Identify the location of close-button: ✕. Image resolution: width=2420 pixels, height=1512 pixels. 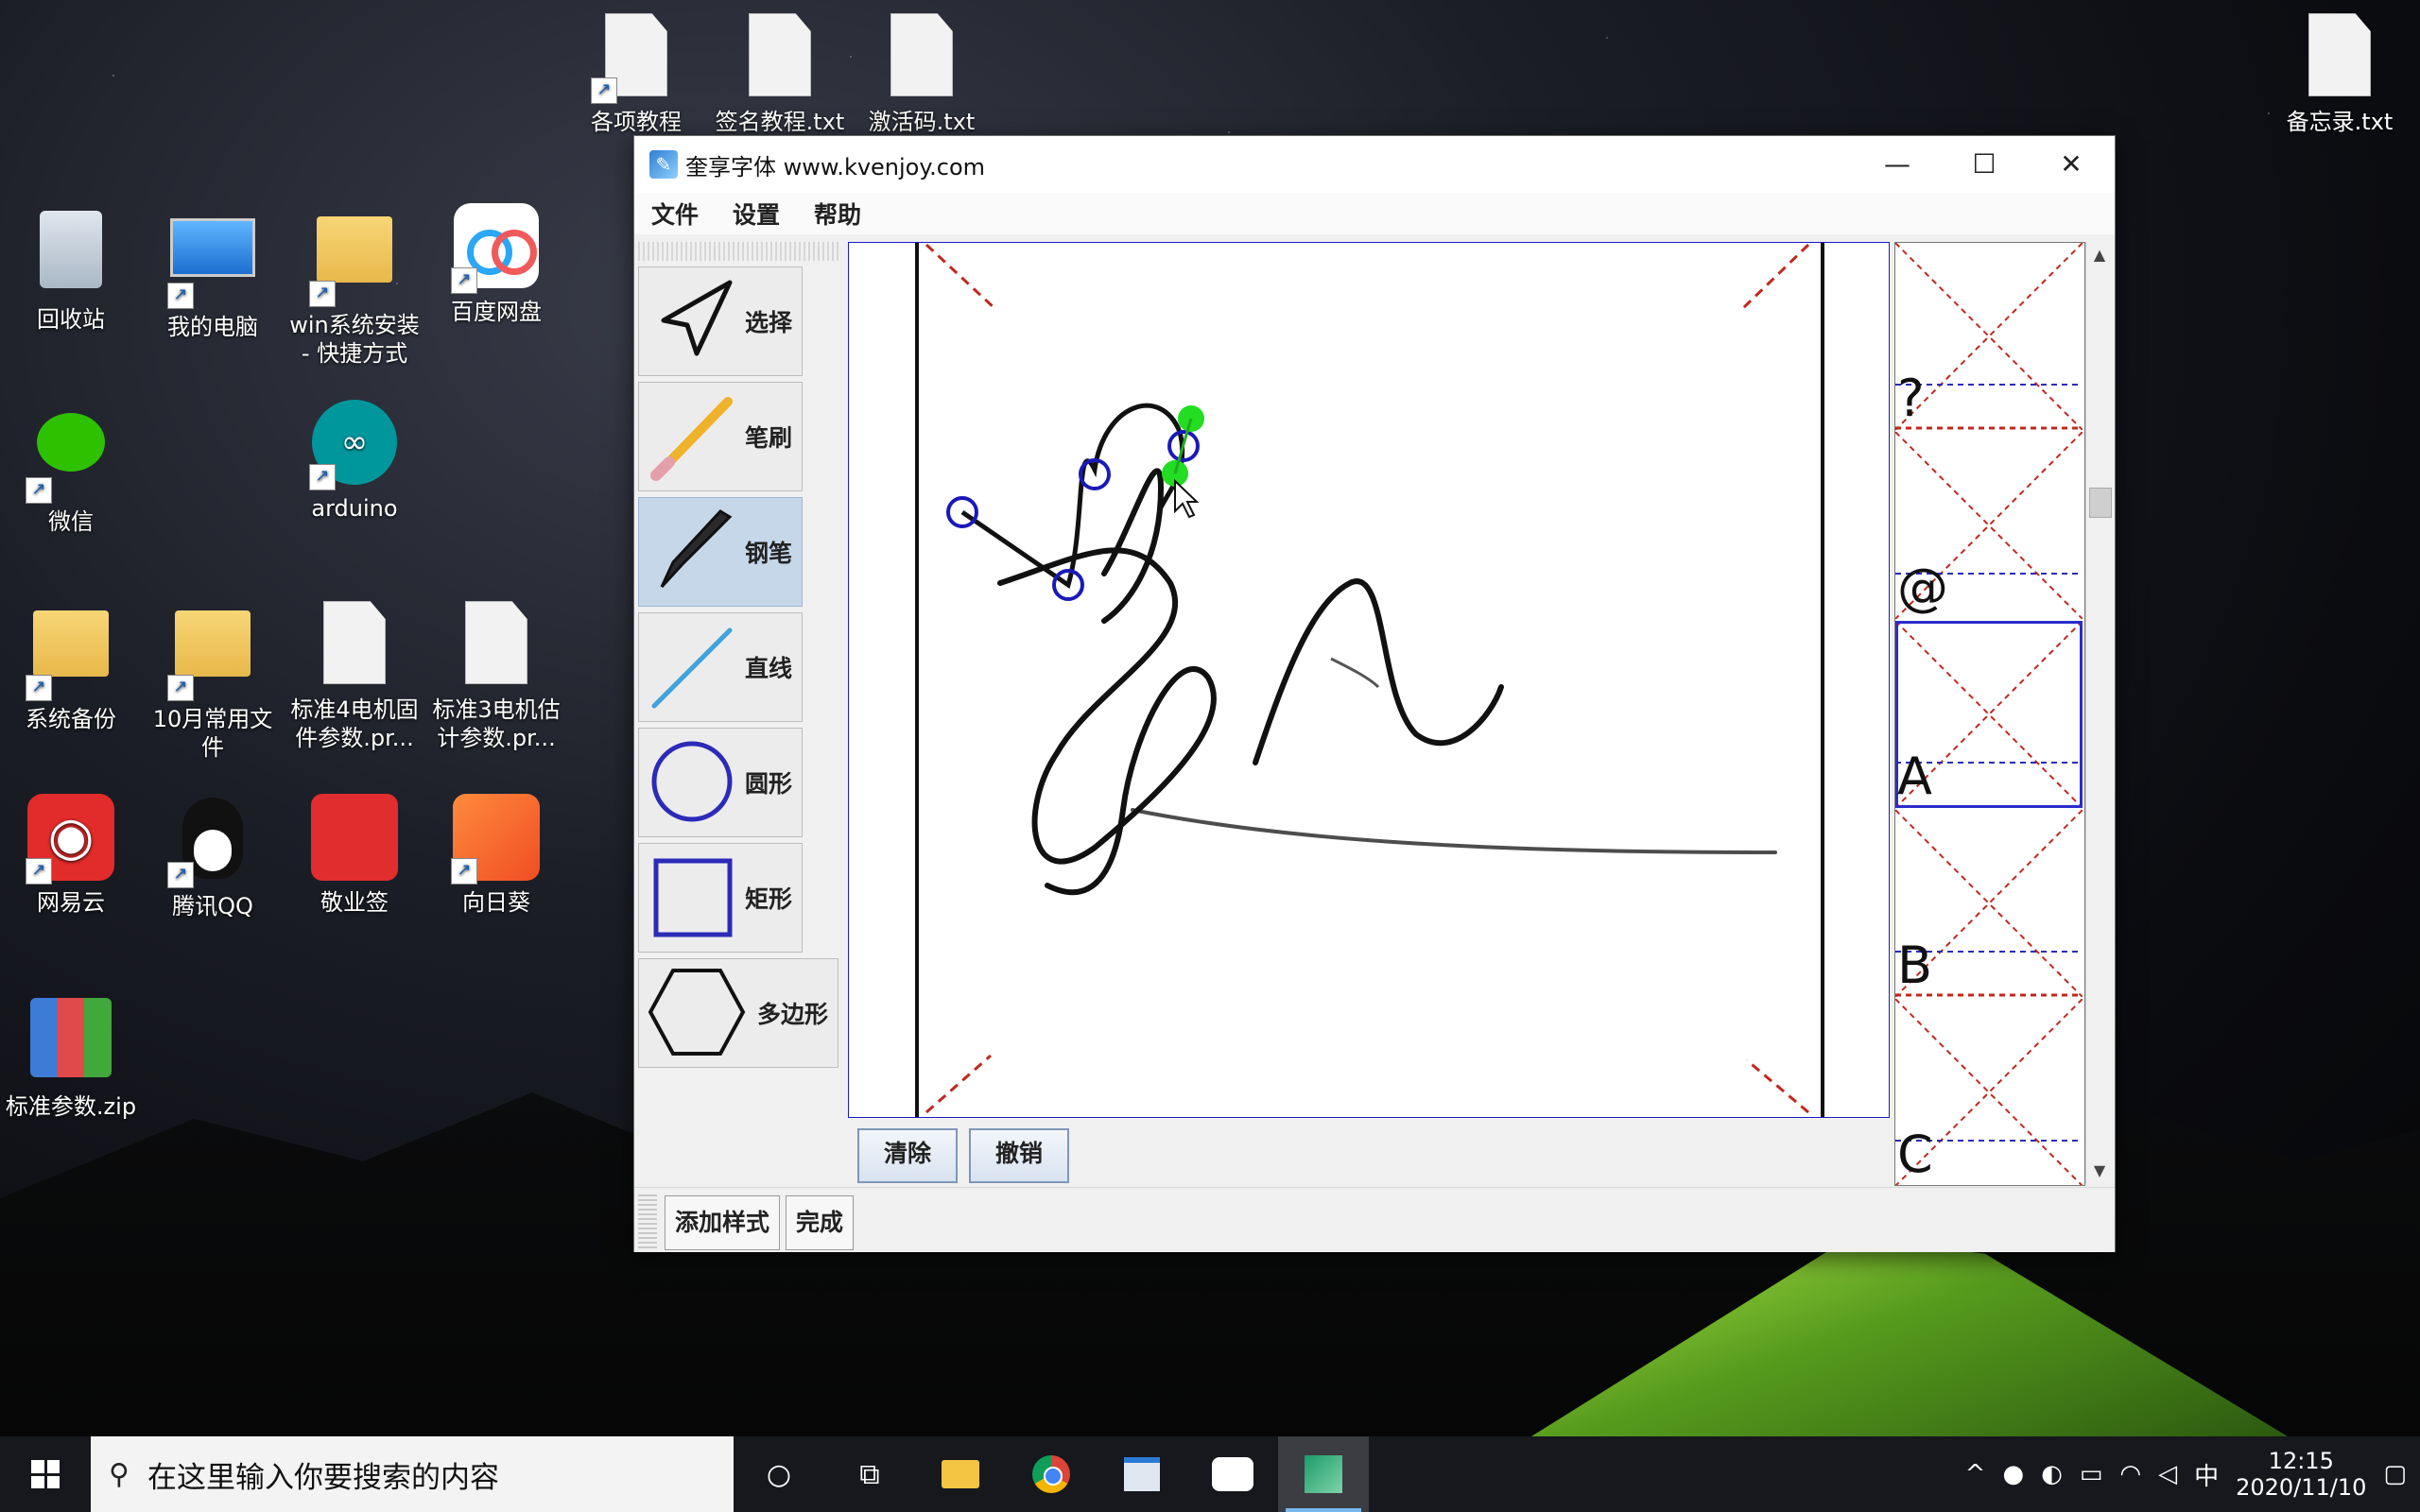
(2071, 164).